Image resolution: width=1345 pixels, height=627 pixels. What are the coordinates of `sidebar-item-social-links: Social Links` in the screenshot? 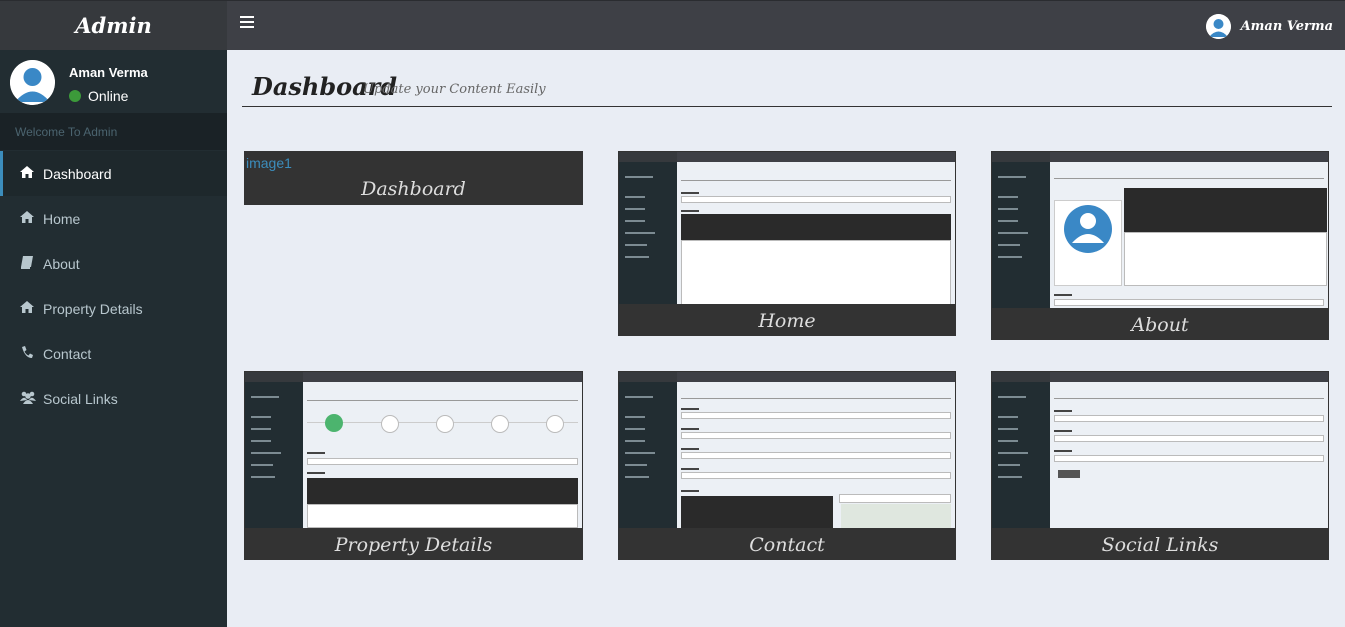 It's located at (113, 398).